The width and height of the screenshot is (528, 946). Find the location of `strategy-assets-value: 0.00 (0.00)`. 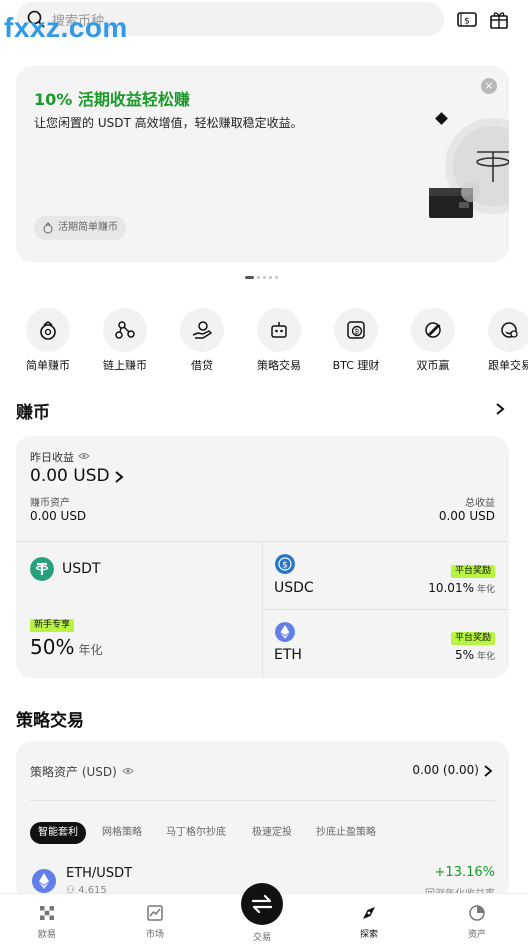

strategy-assets-value: 0.00 (0.00) is located at coordinates (445, 770).